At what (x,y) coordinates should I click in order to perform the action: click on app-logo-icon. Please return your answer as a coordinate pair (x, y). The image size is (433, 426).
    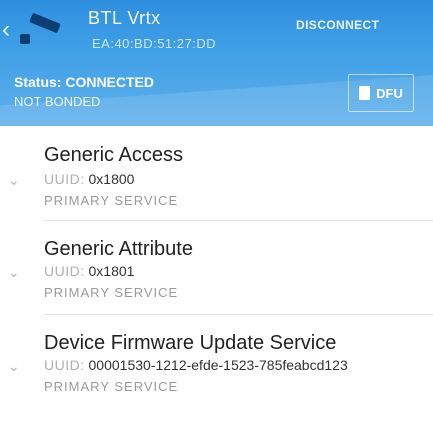
    Looking at the image, I should click on (43, 28).